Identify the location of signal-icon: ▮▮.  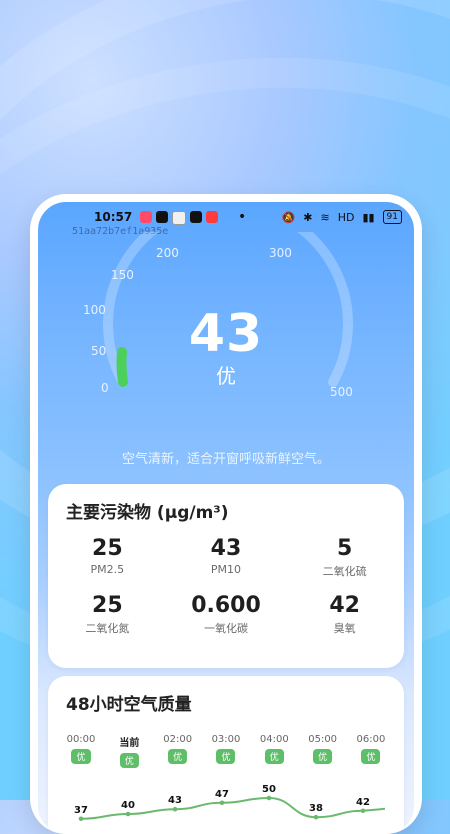
(368, 217).